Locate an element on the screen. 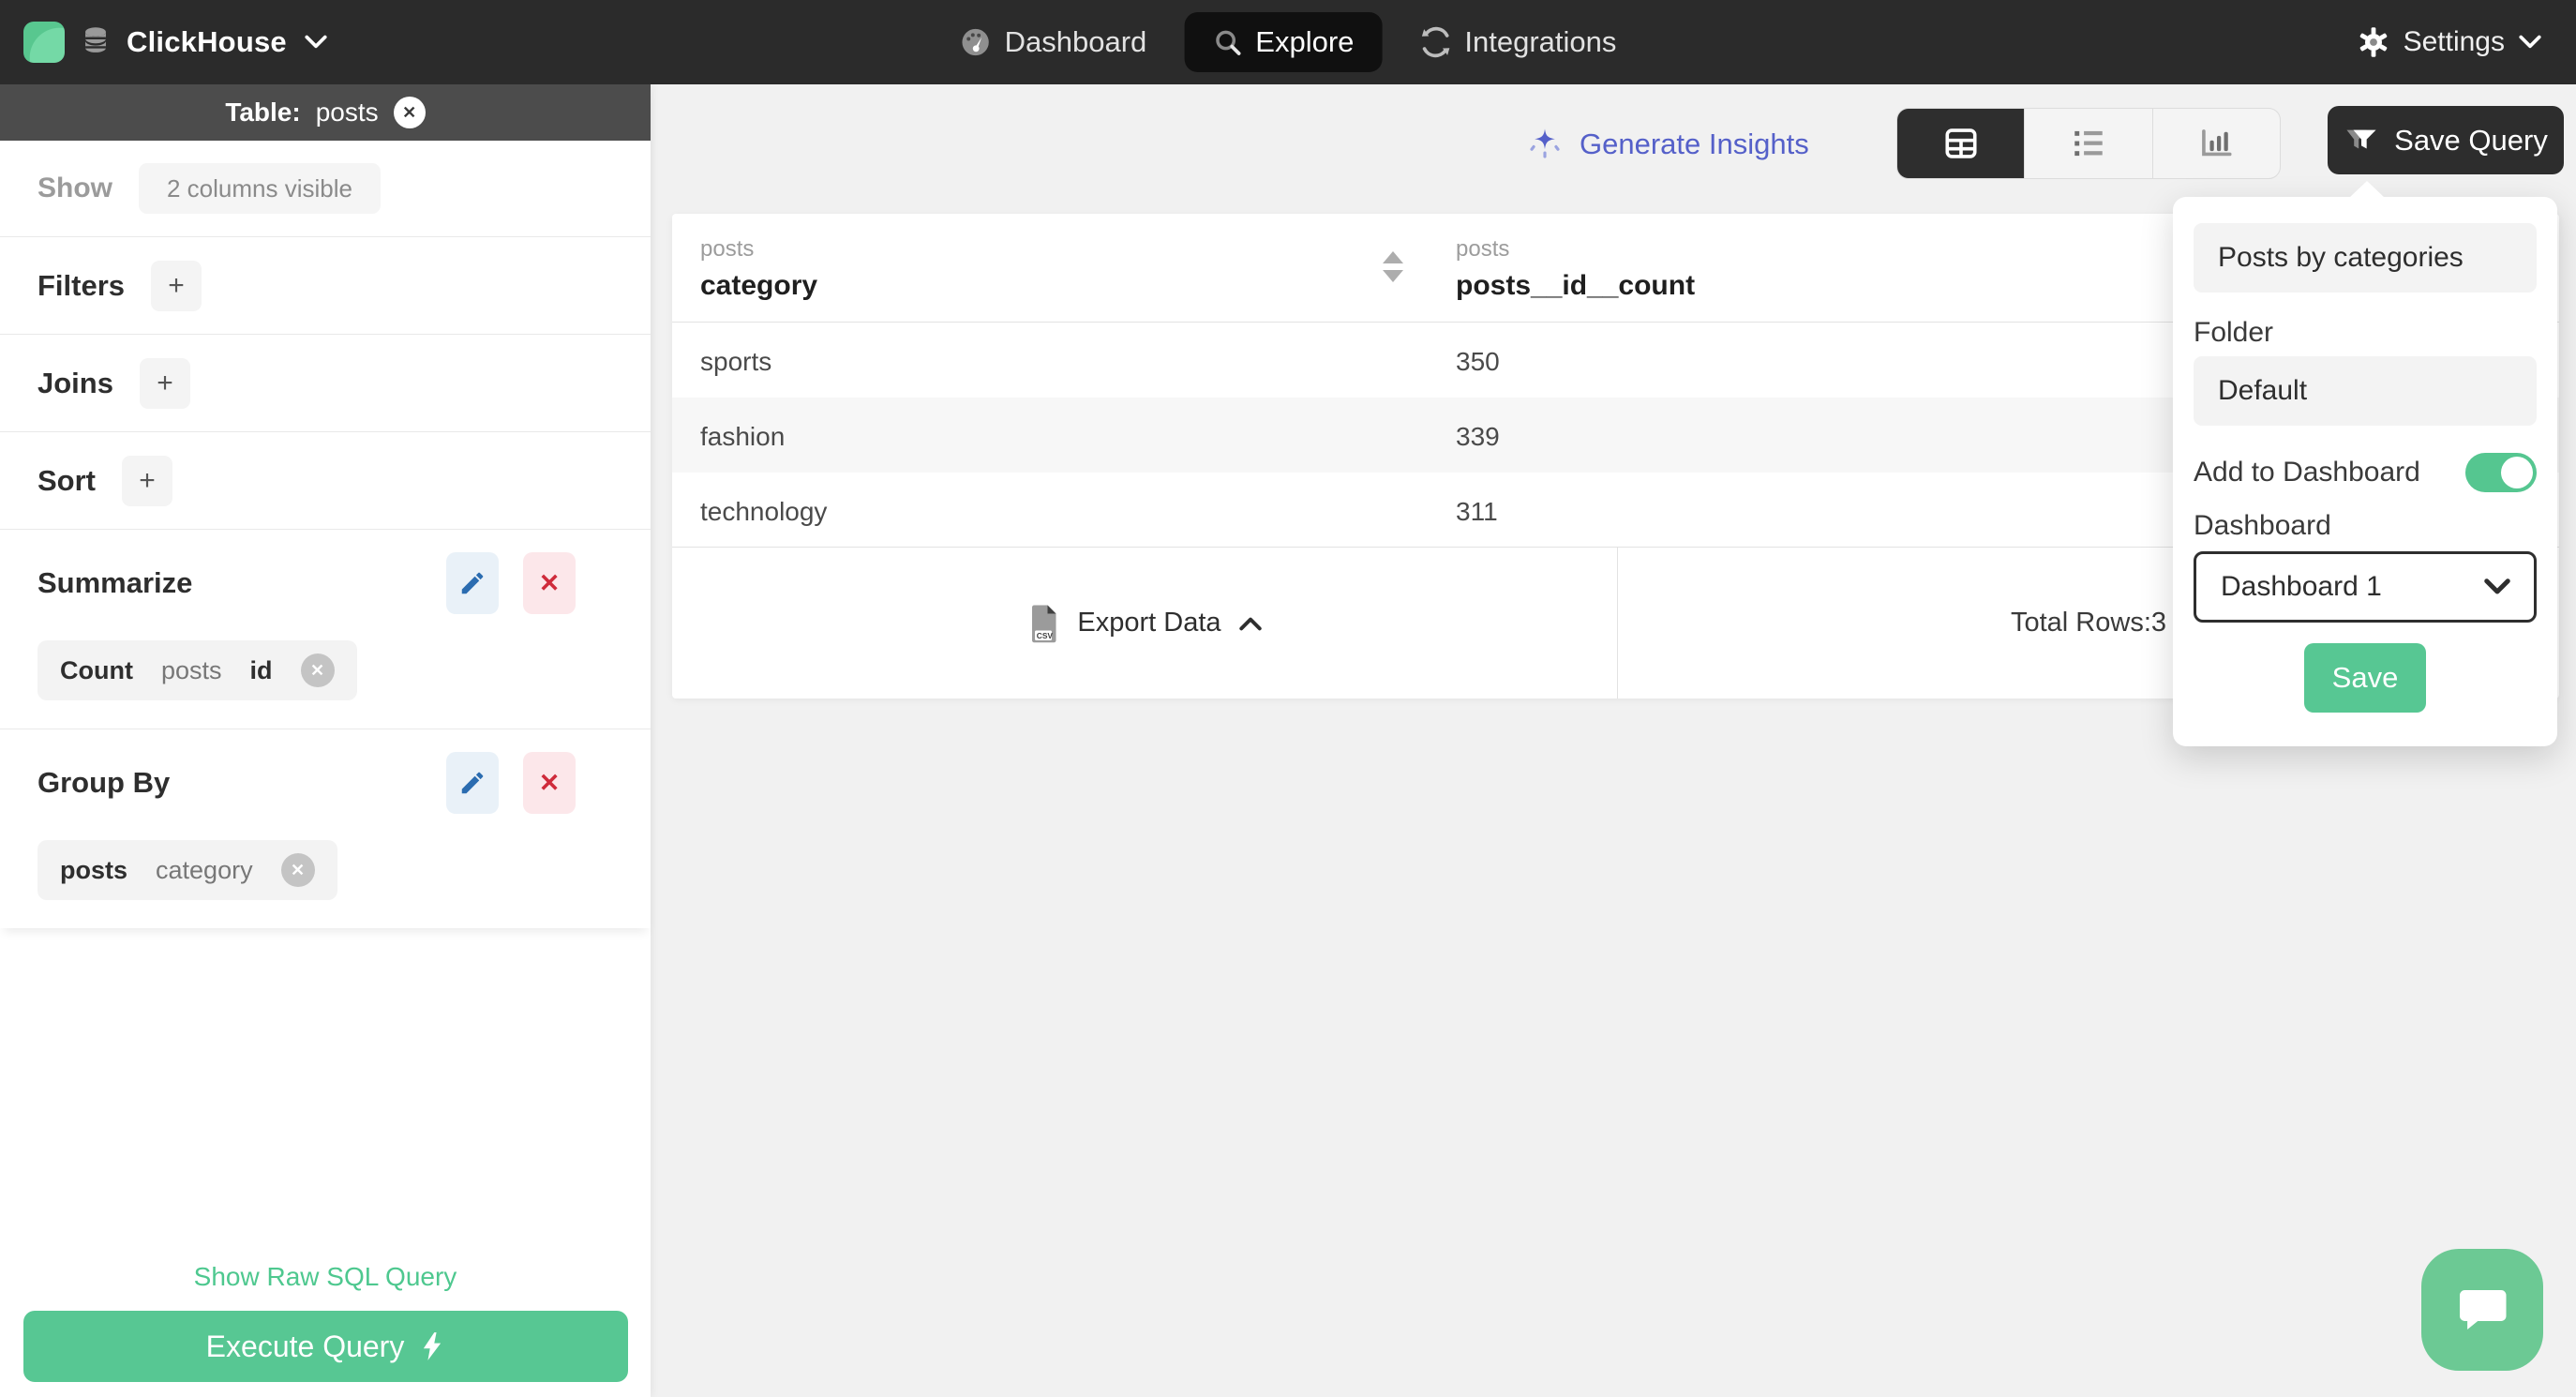 The image size is (2576, 1397). table-view-button is located at coordinates (1961, 143).